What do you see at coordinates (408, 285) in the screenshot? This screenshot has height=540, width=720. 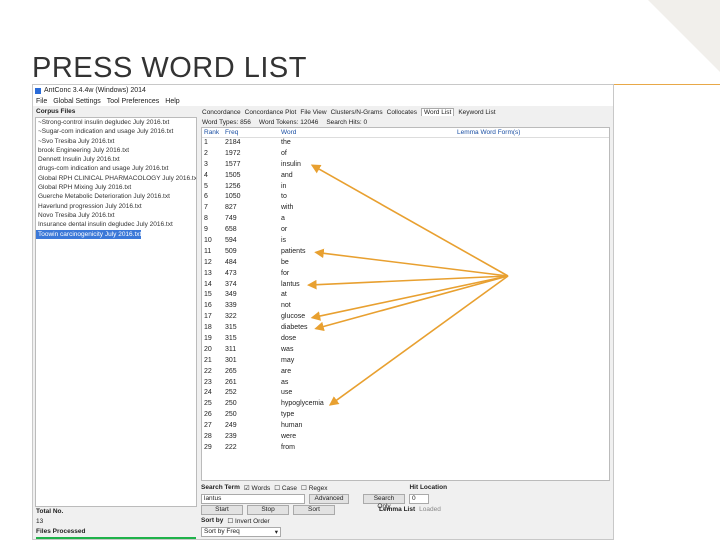 I see `annotation-arrows` at bounding box center [408, 285].